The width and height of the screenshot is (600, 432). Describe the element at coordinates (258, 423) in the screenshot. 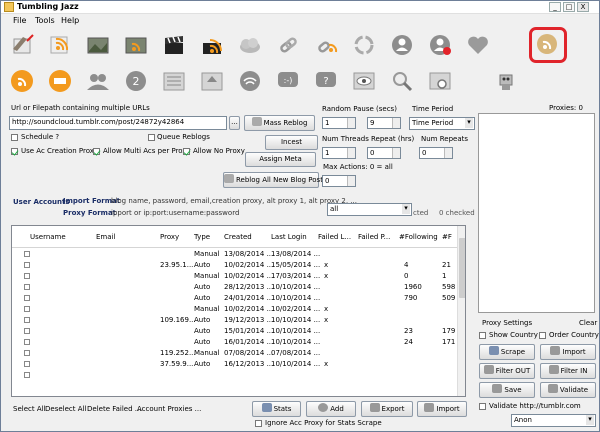

I see `ignore-proxy-checkbox` at that location.